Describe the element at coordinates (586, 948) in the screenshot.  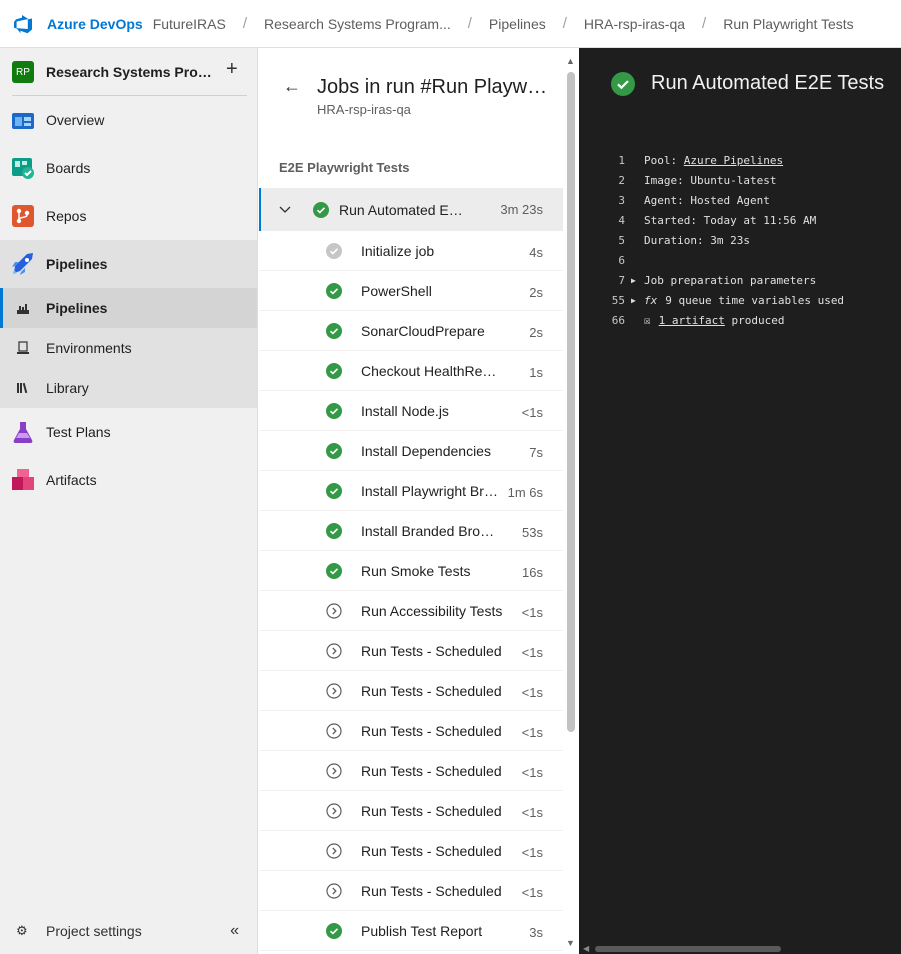
I see `scroll-left-icon: ◀` at that location.